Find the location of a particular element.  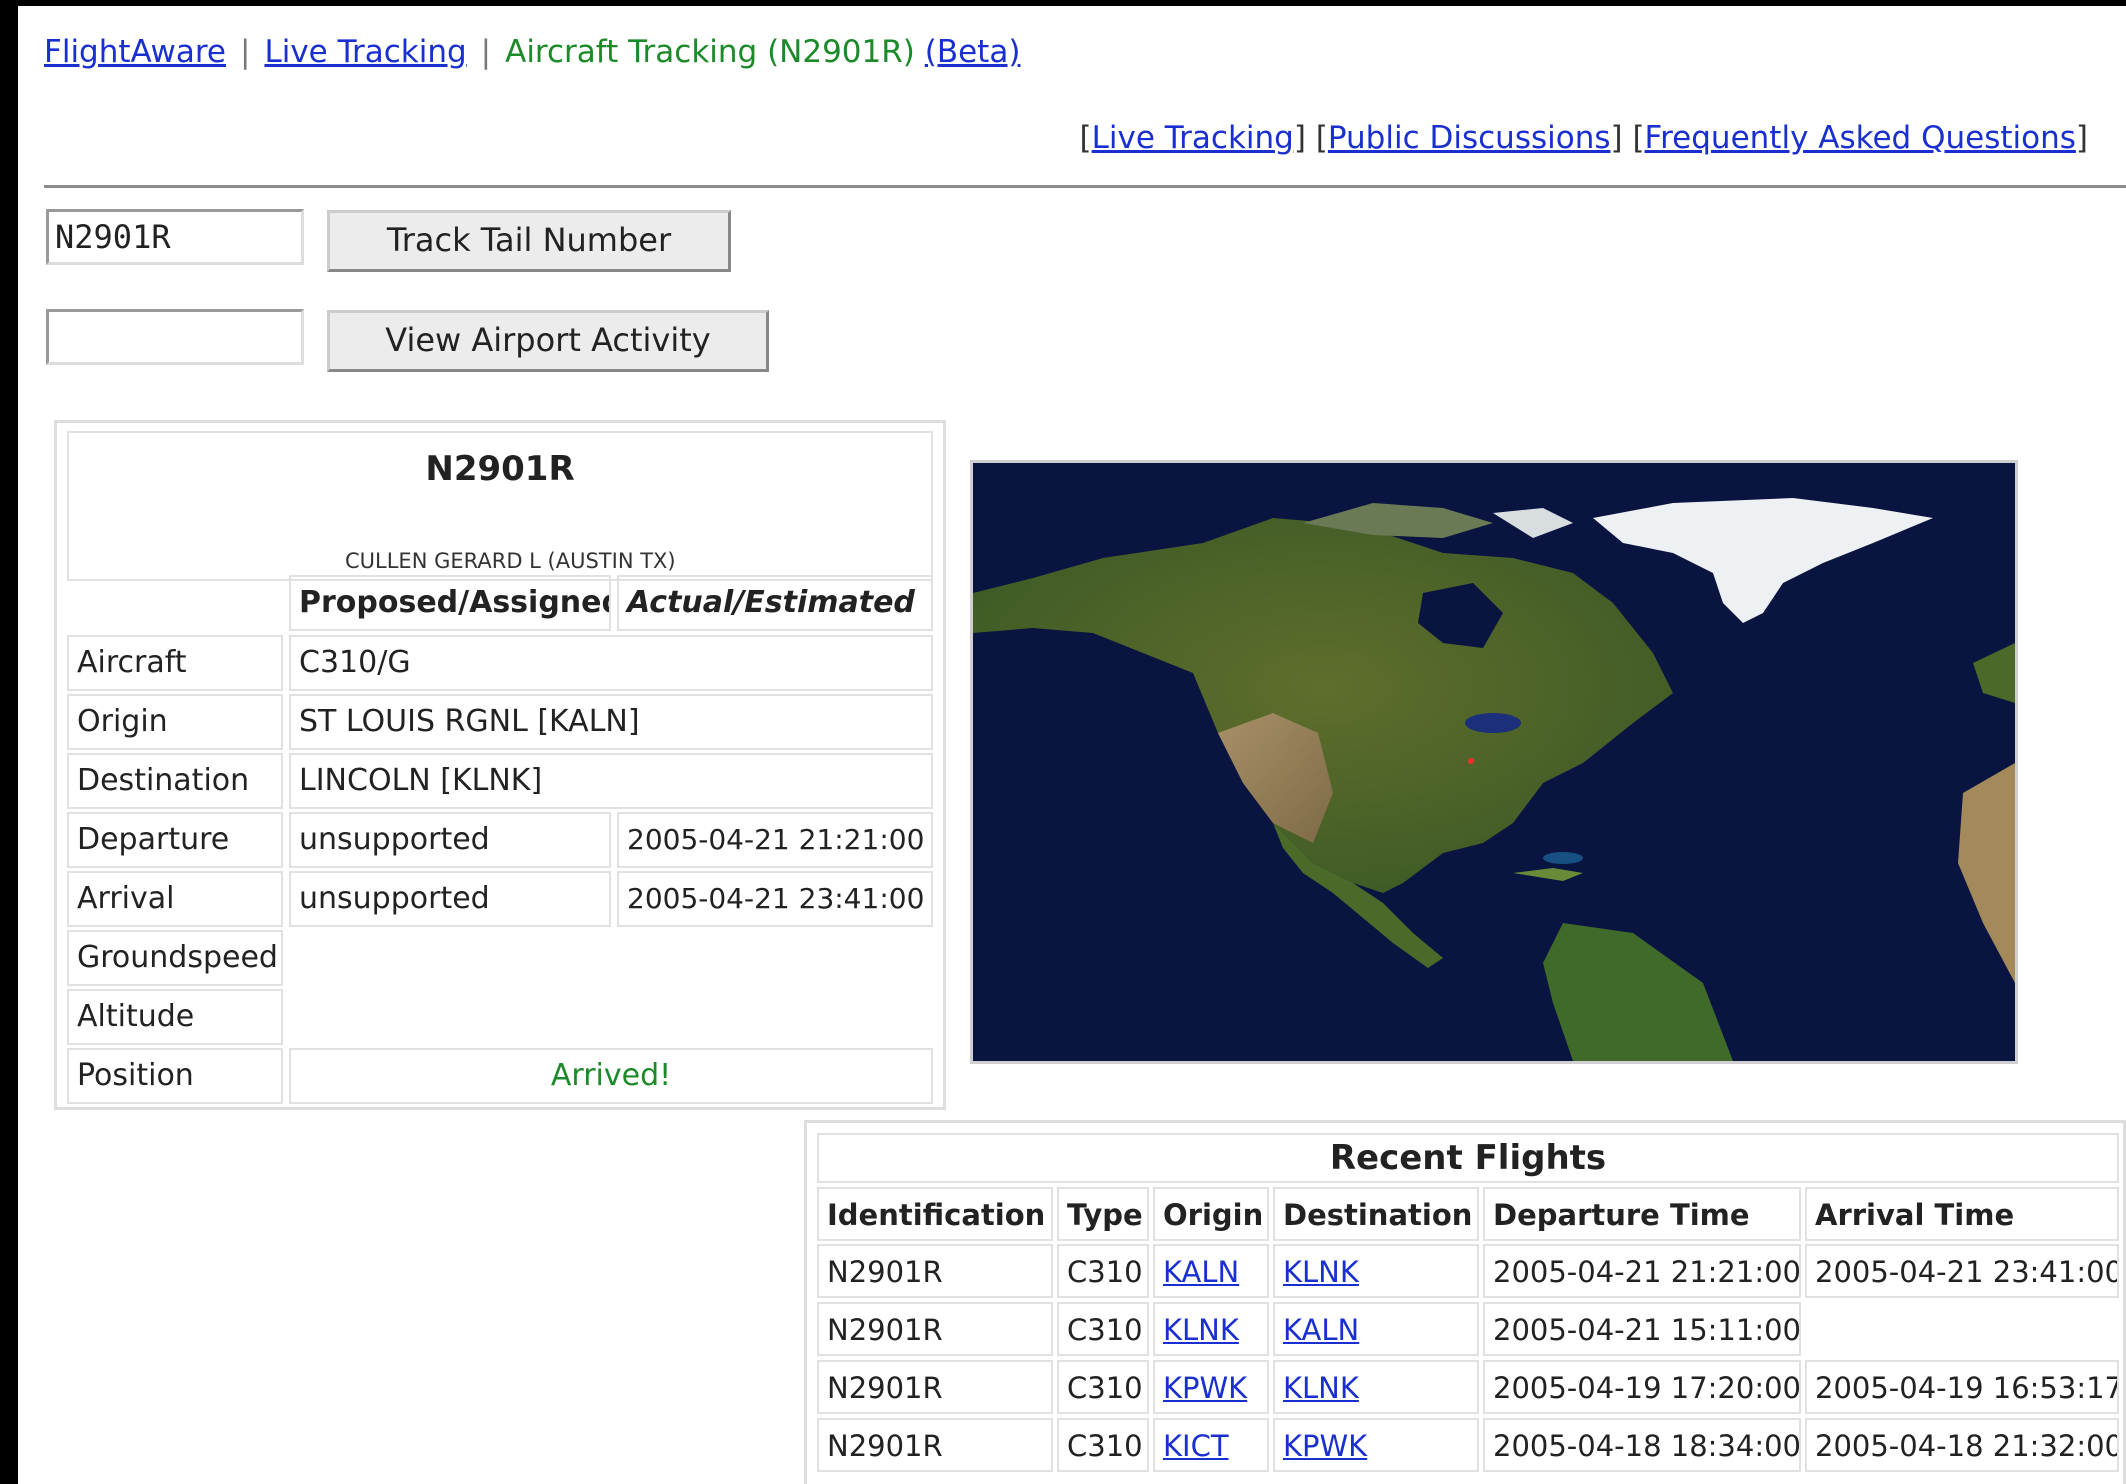

flight-departure-time: 2005-04-21 21:21:00 is located at coordinates (1642, 1271).